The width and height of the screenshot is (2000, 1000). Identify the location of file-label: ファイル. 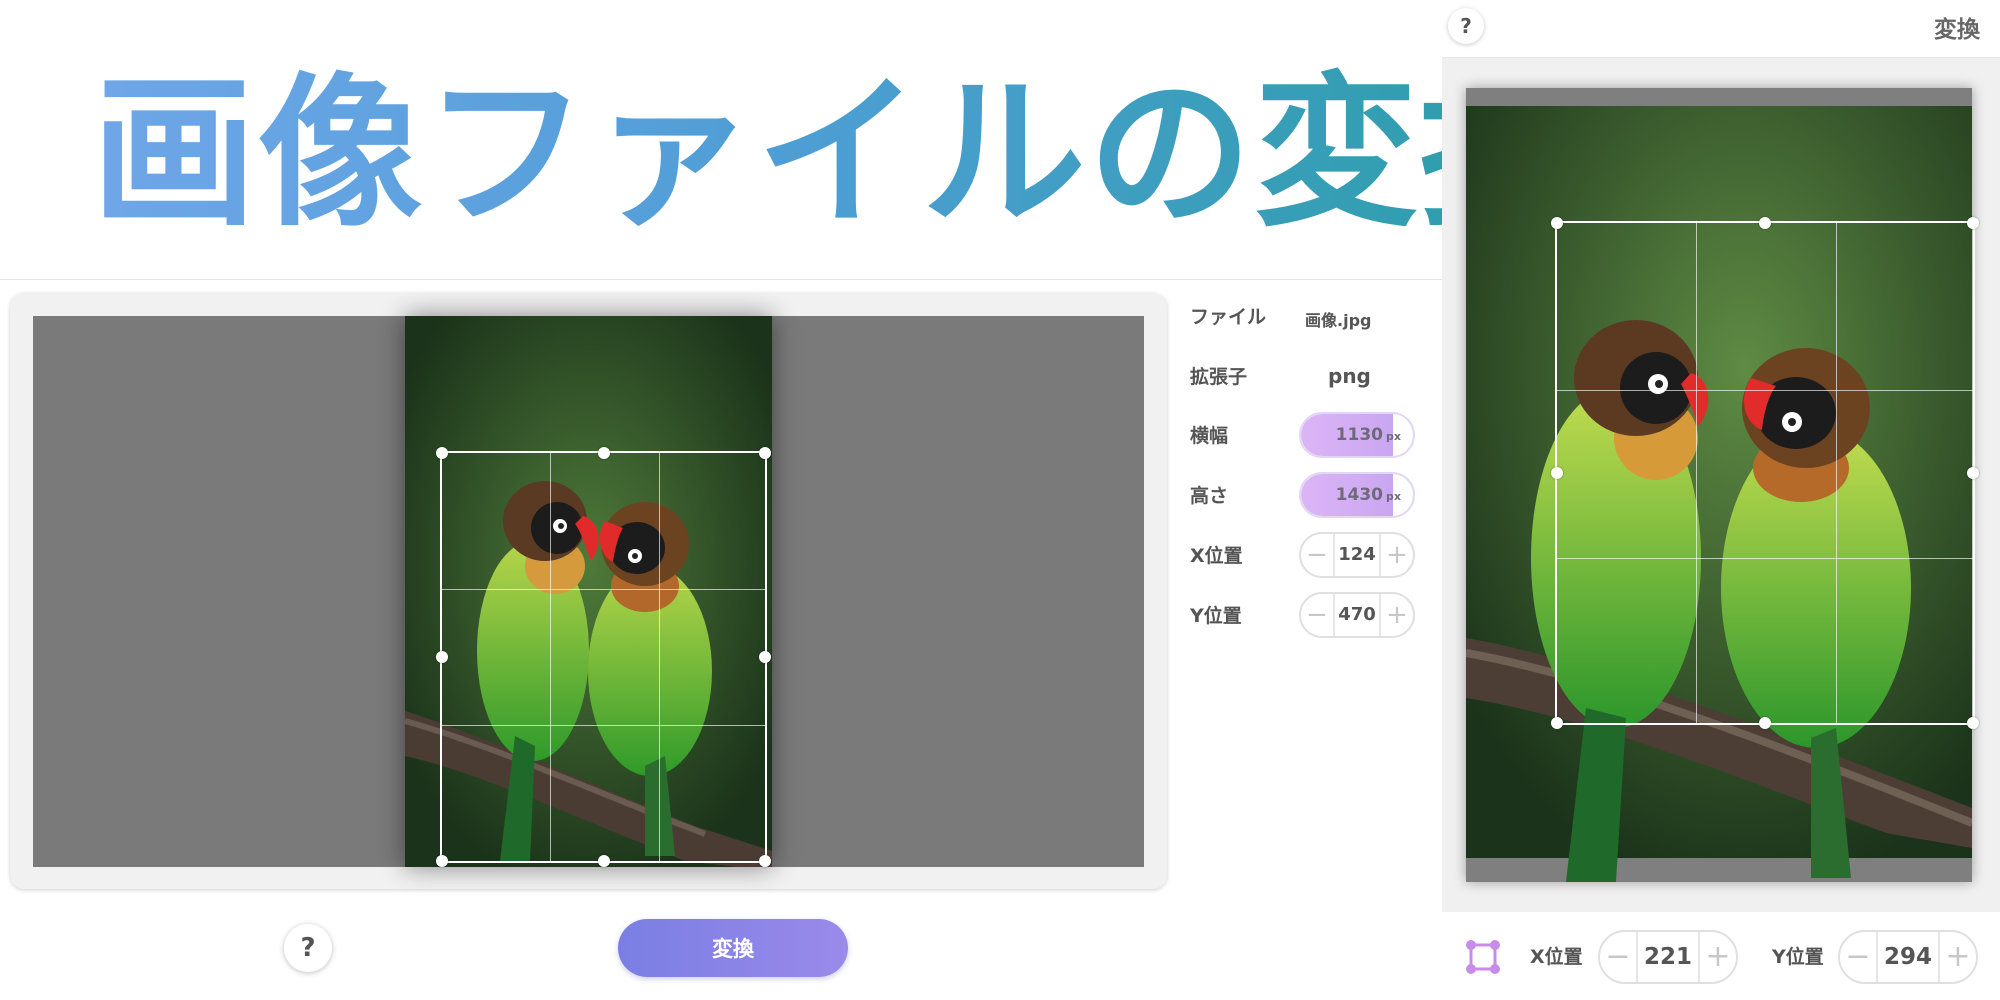
(1228, 317).